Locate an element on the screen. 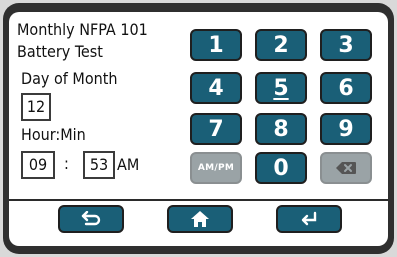  key-3: 3 is located at coordinates (346, 45).